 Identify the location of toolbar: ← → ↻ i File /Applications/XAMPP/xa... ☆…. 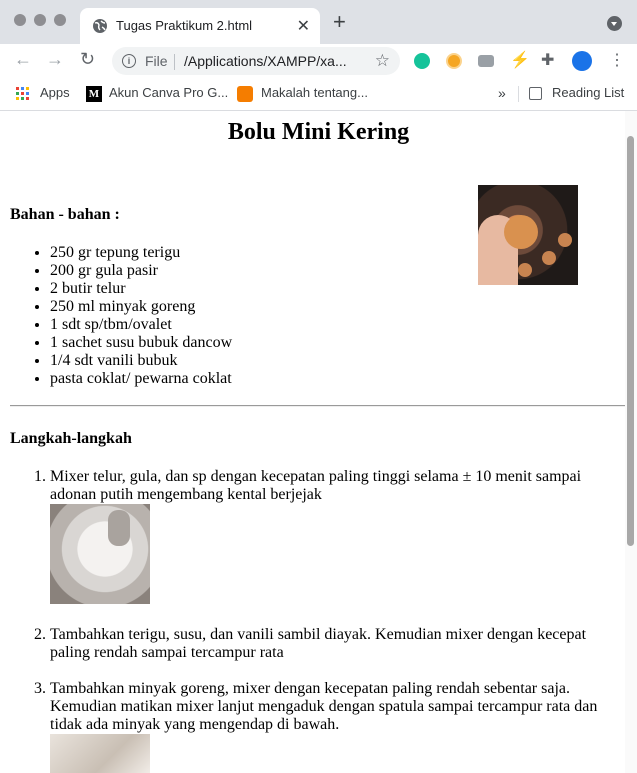
(318, 61).